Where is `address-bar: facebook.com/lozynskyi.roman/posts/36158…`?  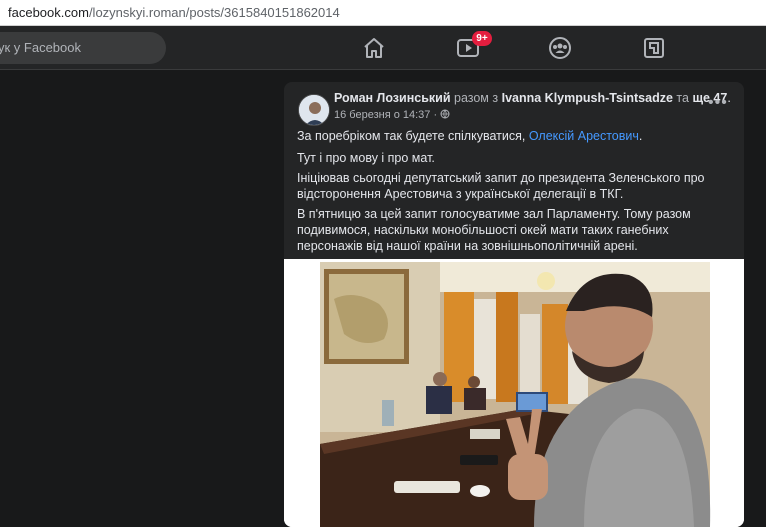 address-bar: facebook.com/lozynskyi.roman/posts/36158… is located at coordinates (383, 13).